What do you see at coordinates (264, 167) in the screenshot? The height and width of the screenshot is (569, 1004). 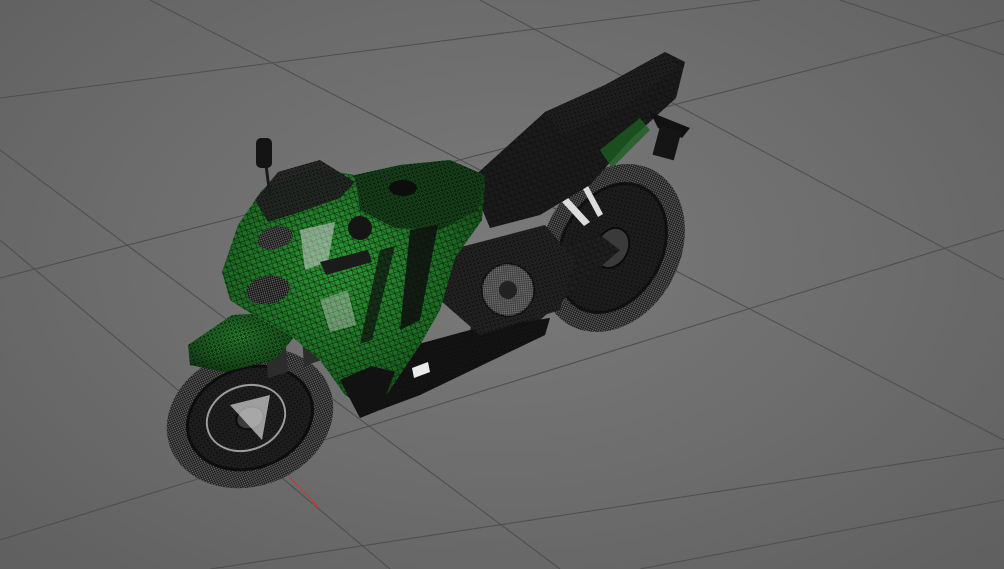 I see `mirror` at bounding box center [264, 167].